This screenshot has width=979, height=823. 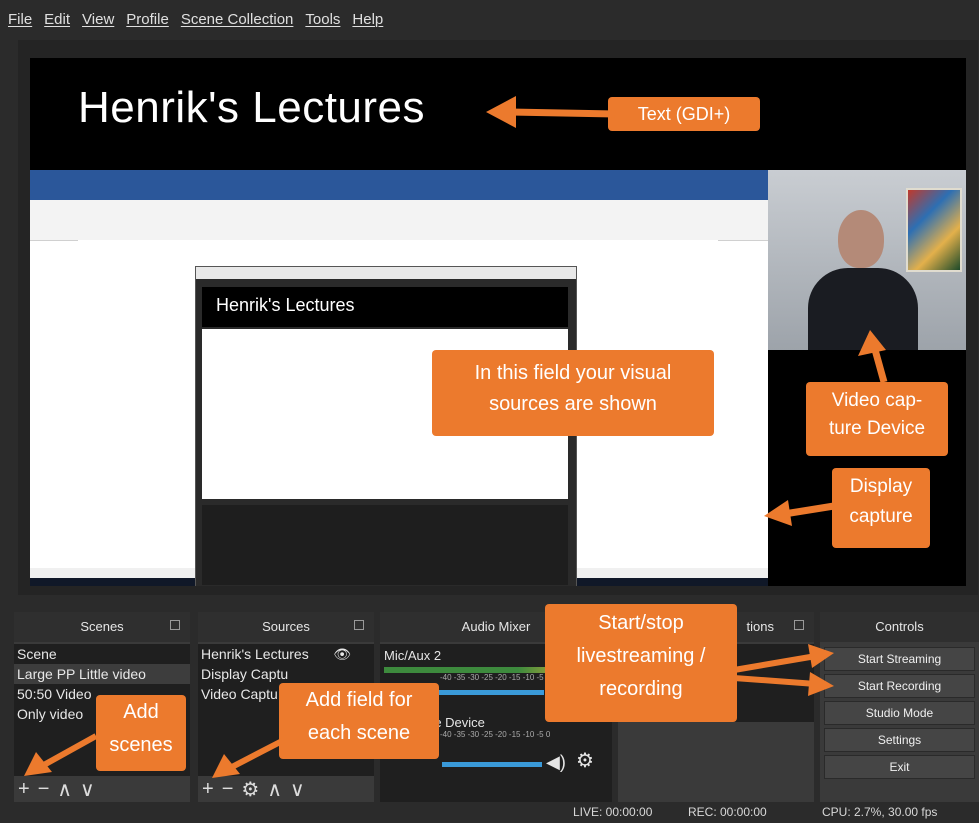 What do you see at coordinates (252, 107) in the screenshot?
I see `preview-title-text: Henrik's Lectures` at bounding box center [252, 107].